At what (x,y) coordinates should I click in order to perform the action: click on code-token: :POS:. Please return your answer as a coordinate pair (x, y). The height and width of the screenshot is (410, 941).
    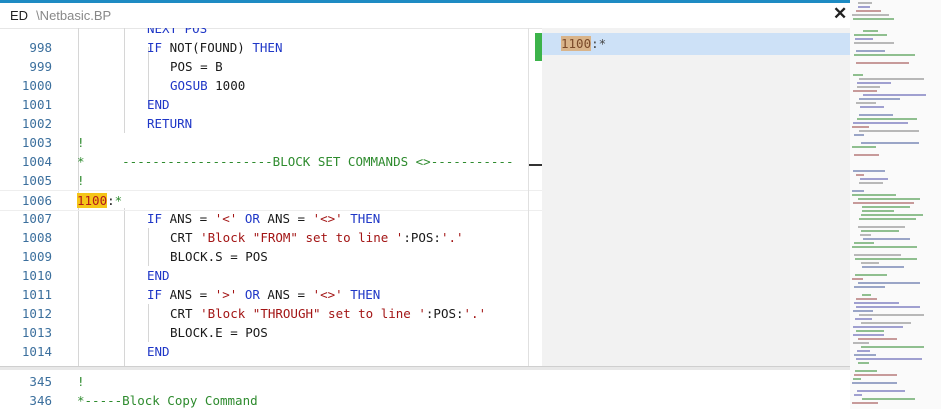
    Looking at the image, I should click on (422, 237).